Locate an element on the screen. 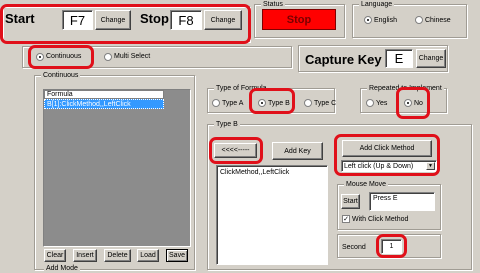  status-title: Status is located at coordinates (273, 4).